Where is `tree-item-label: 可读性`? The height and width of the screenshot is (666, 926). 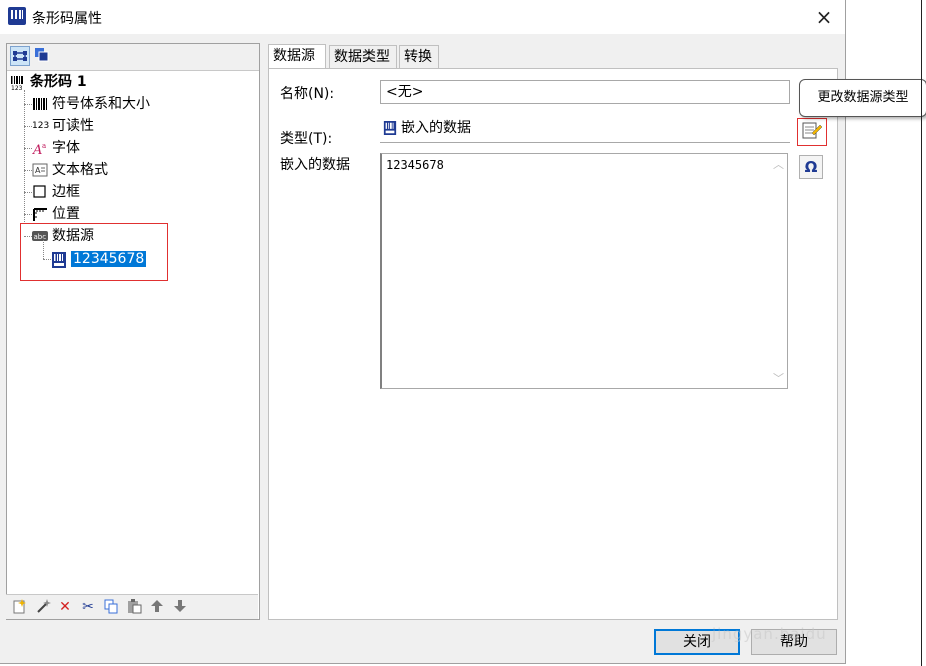 tree-item-label: 可读性 is located at coordinates (73, 126).